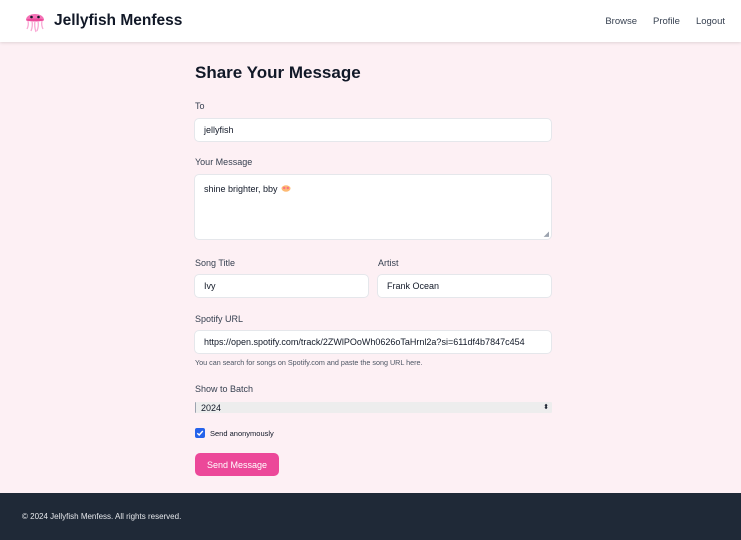 This screenshot has height=540, width=741. I want to click on batch-selected-value: 2024, so click(211, 407).